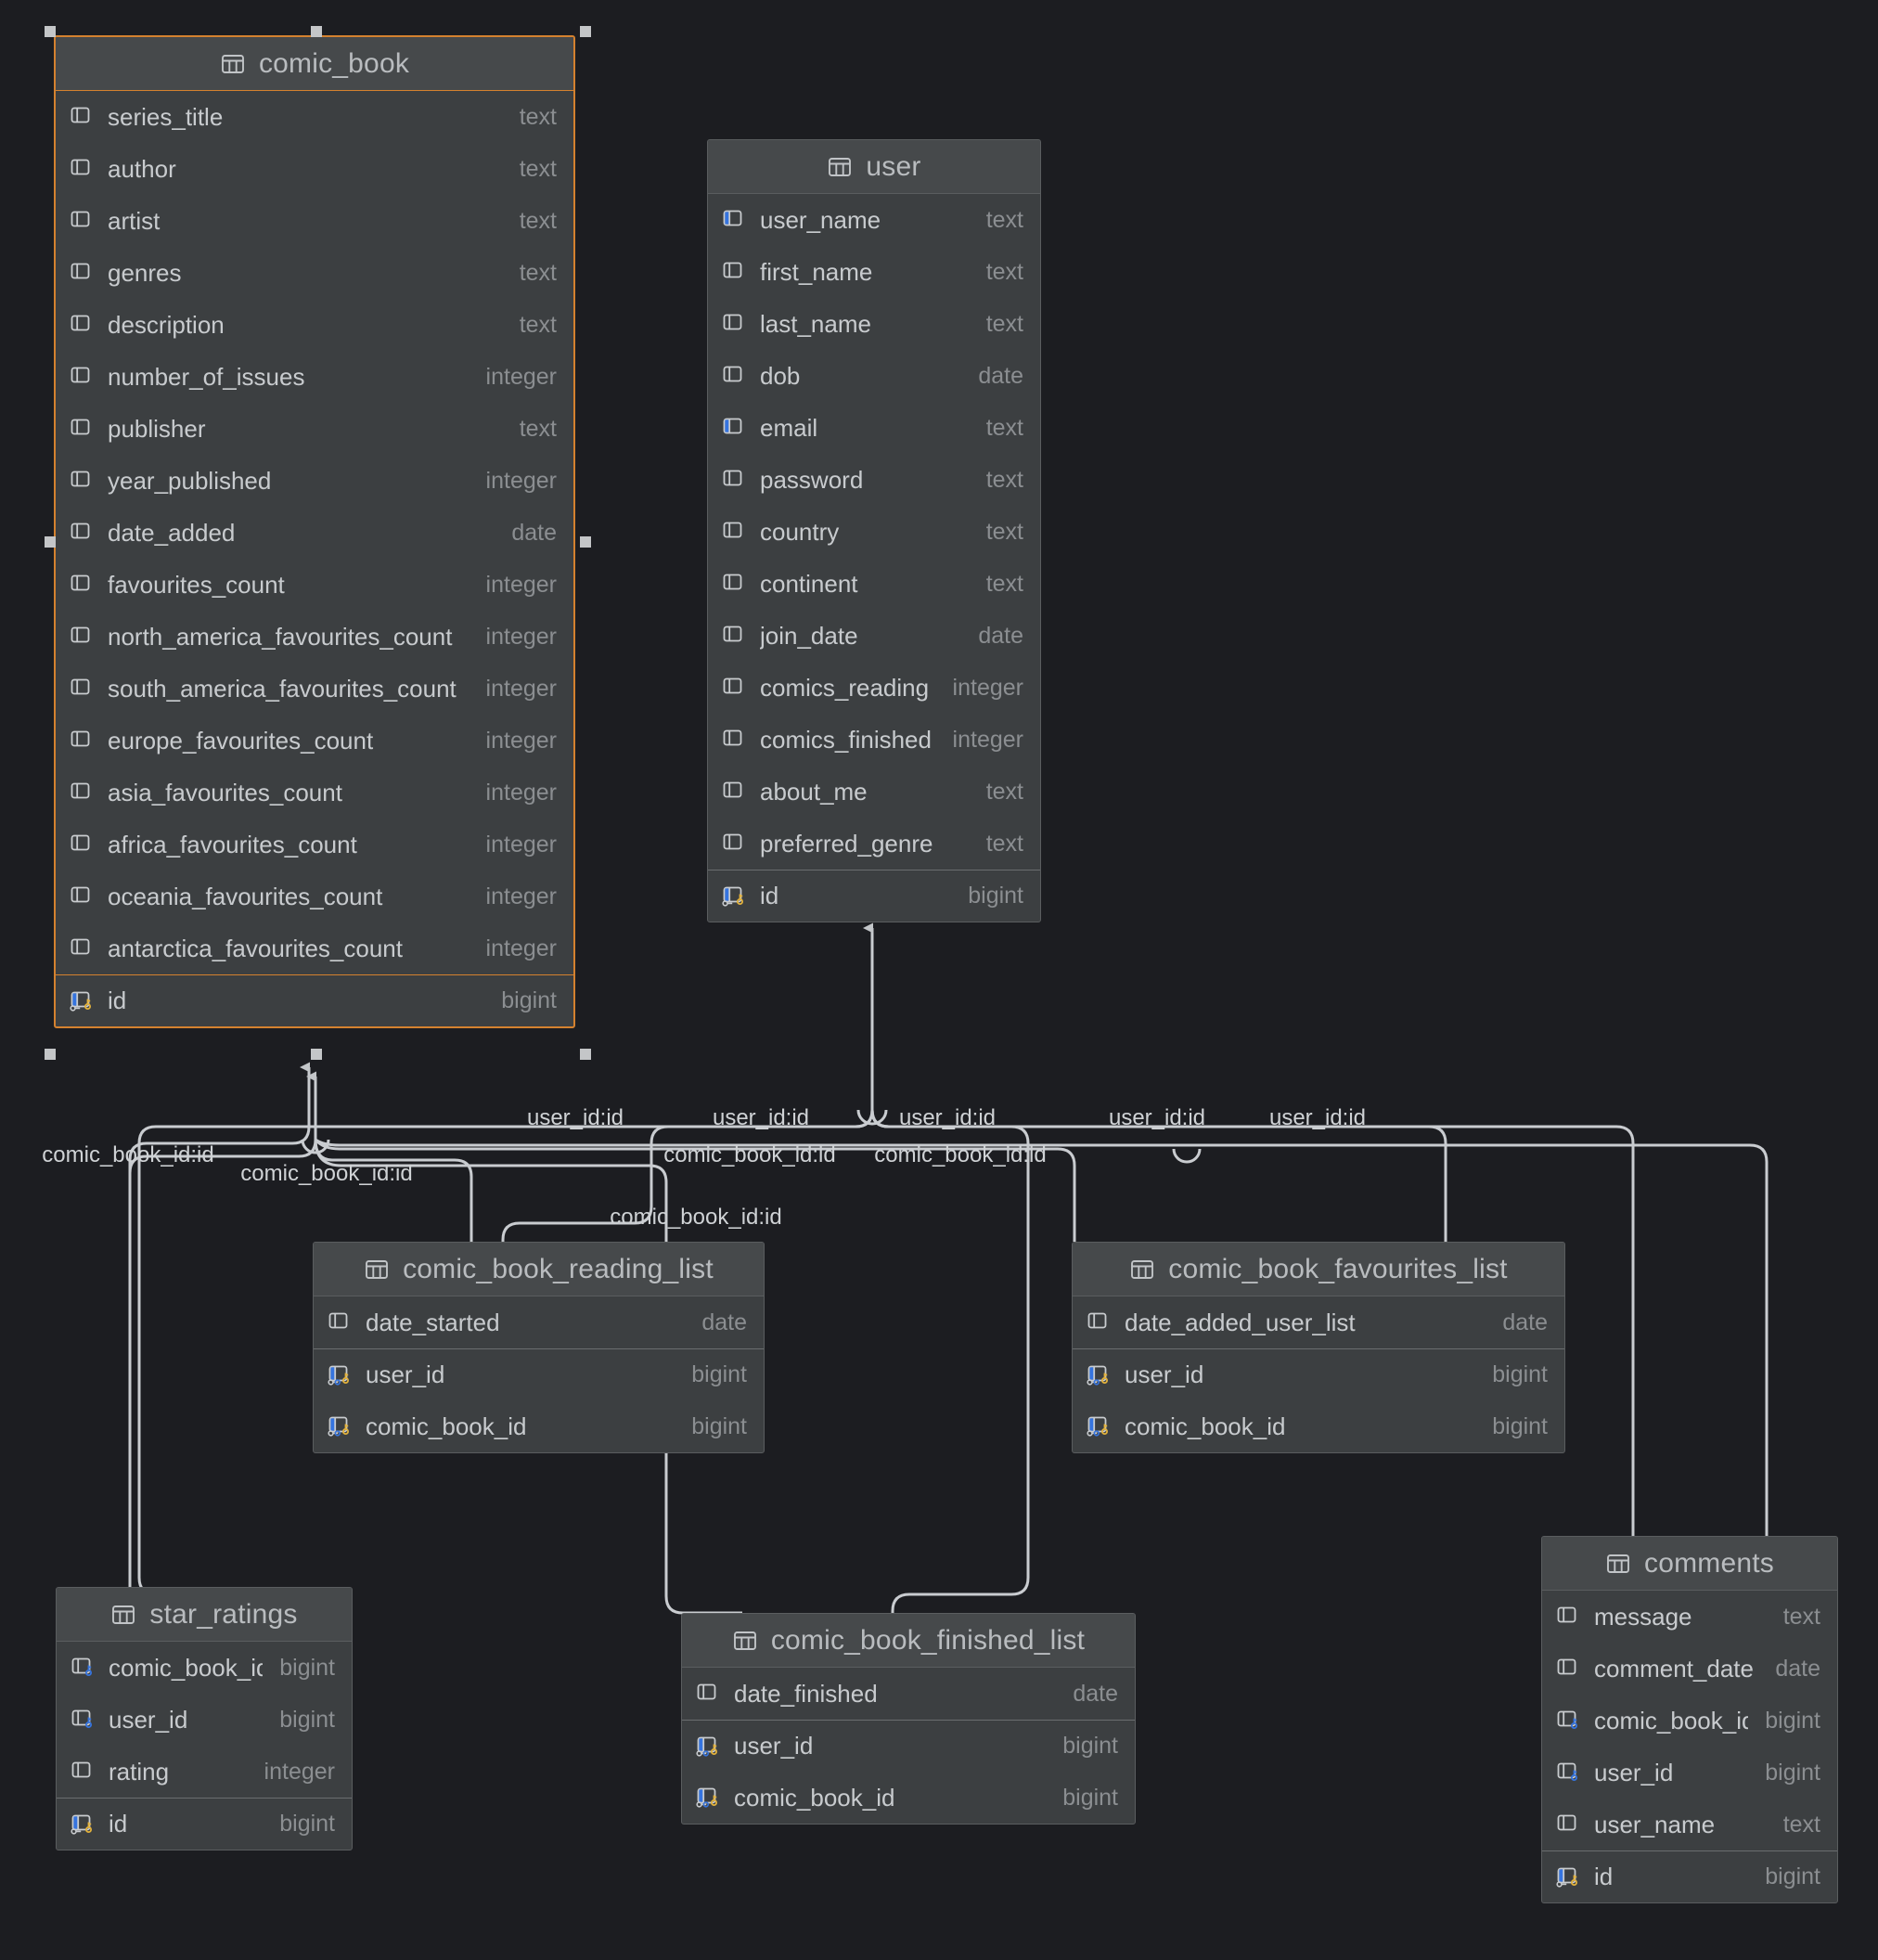 This screenshot has height=1960, width=1878. I want to click on field-row: date_started date, so click(539, 1322).